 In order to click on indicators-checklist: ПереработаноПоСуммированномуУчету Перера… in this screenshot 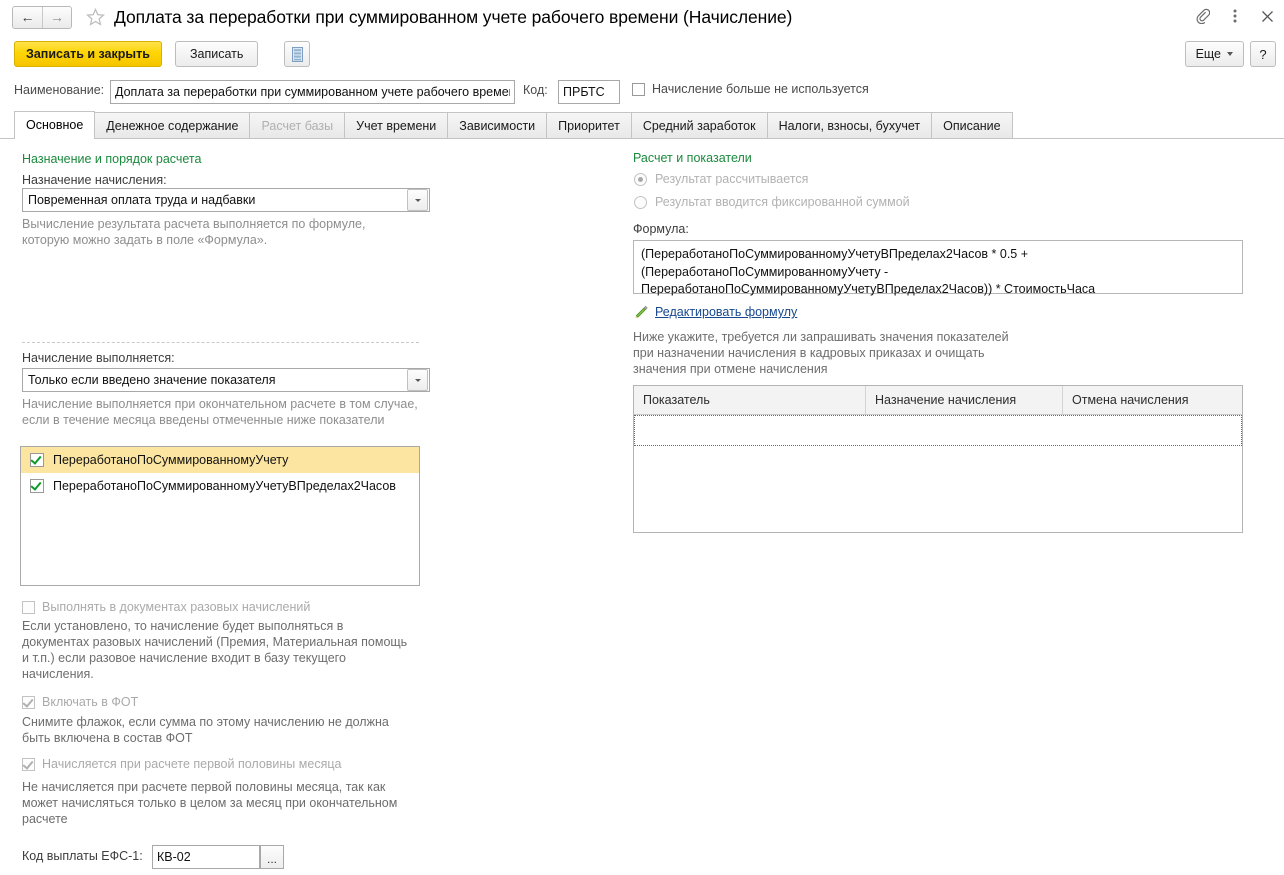, I will do `click(220, 516)`.